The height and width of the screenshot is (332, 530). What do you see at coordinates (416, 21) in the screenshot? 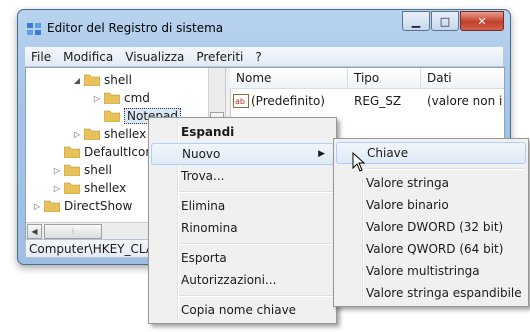
I see `minimize-icon: ▁` at bounding box center [416, 21].